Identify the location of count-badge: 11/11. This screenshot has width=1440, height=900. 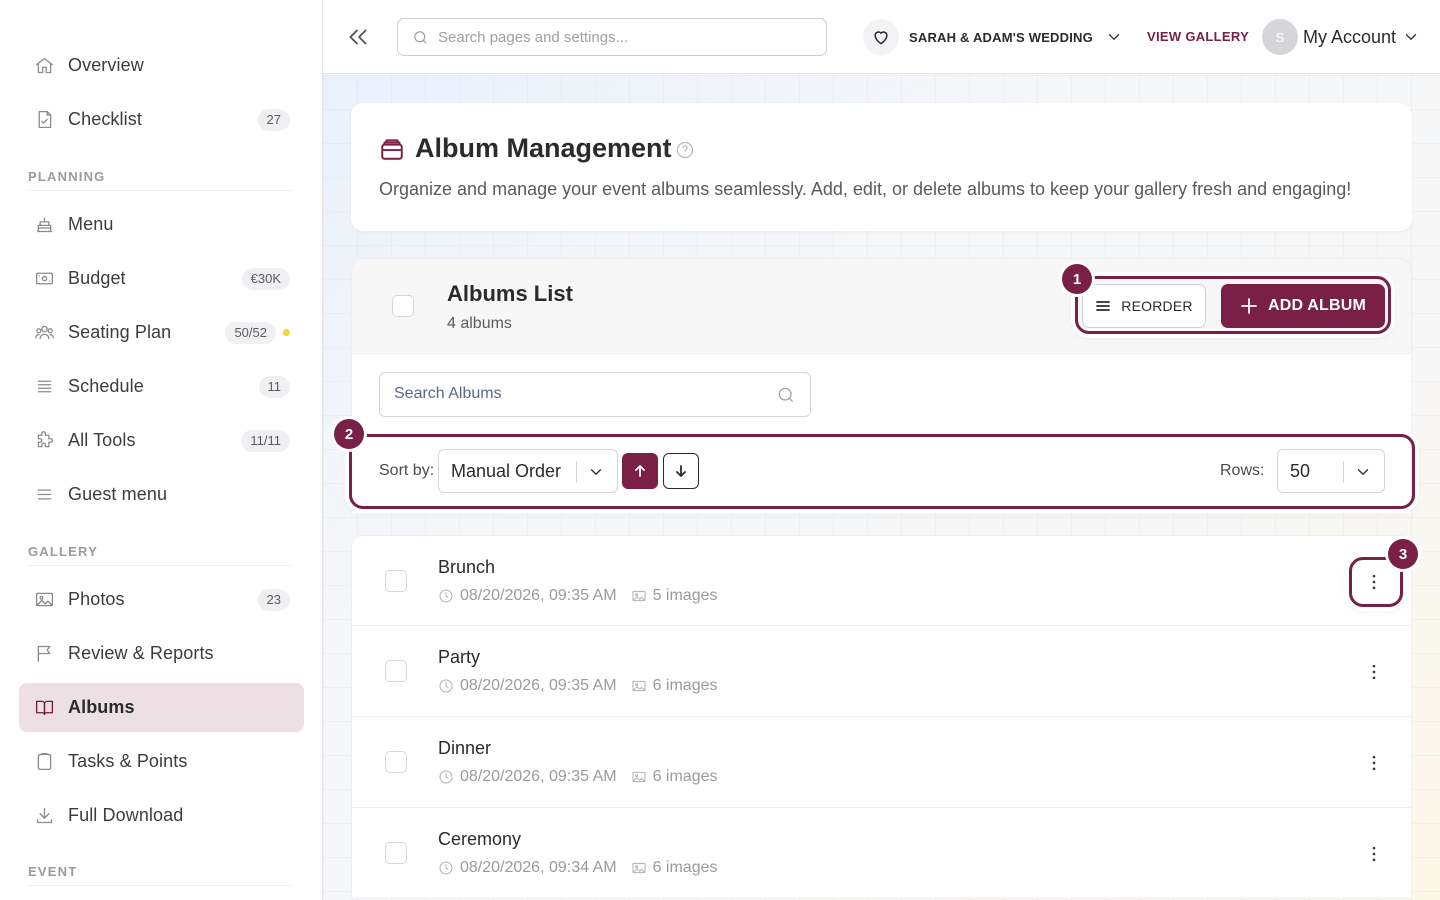
(265, 440).